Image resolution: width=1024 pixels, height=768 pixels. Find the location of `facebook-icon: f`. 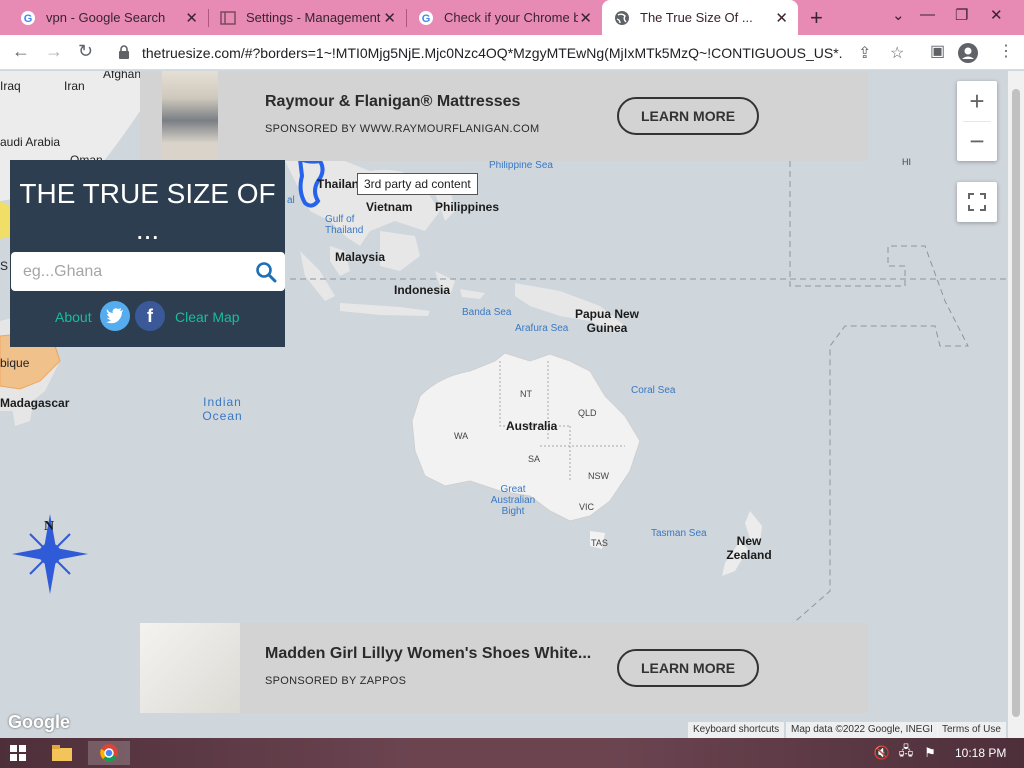

facebook-icon: f is located at coordinates (150, 316).